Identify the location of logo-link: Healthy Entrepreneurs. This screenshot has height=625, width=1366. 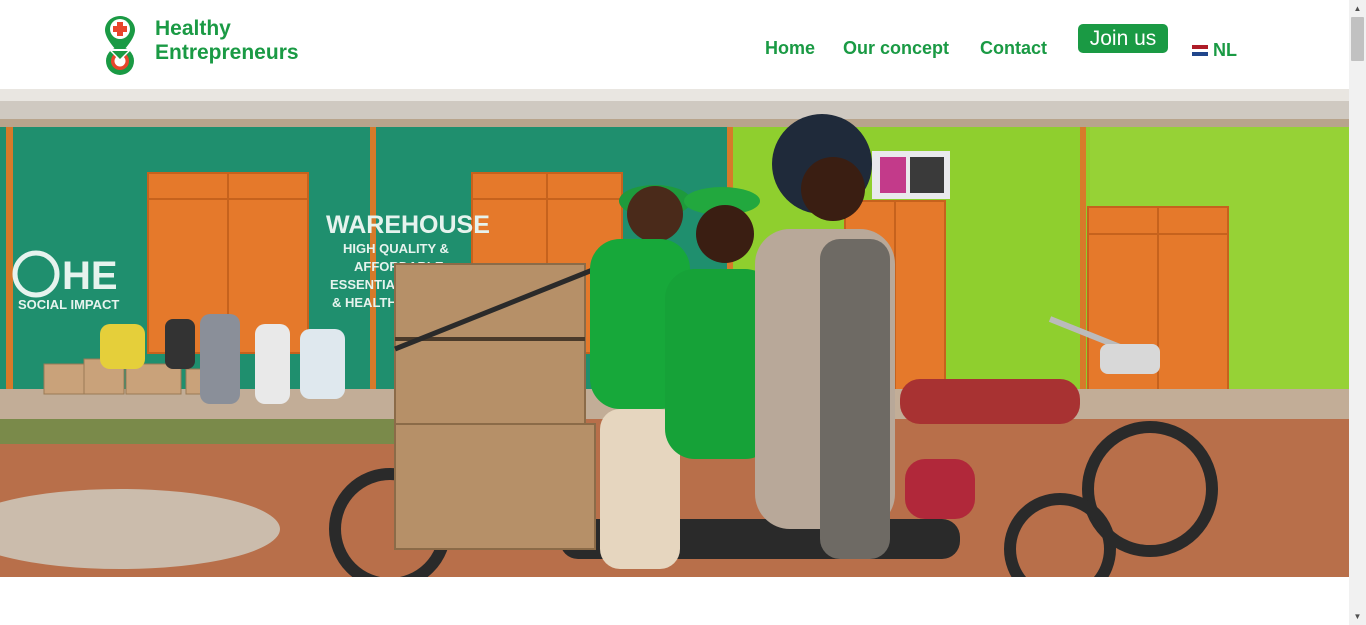
(201, 45).